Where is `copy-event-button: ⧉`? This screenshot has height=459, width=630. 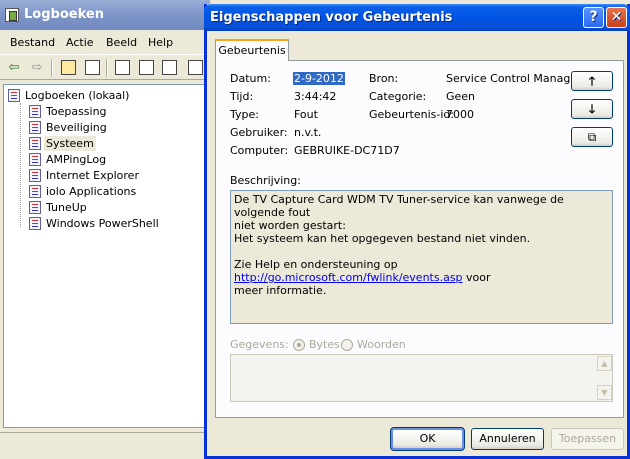
copy-event-button: ⧉ is located at coordinates (592, 137).